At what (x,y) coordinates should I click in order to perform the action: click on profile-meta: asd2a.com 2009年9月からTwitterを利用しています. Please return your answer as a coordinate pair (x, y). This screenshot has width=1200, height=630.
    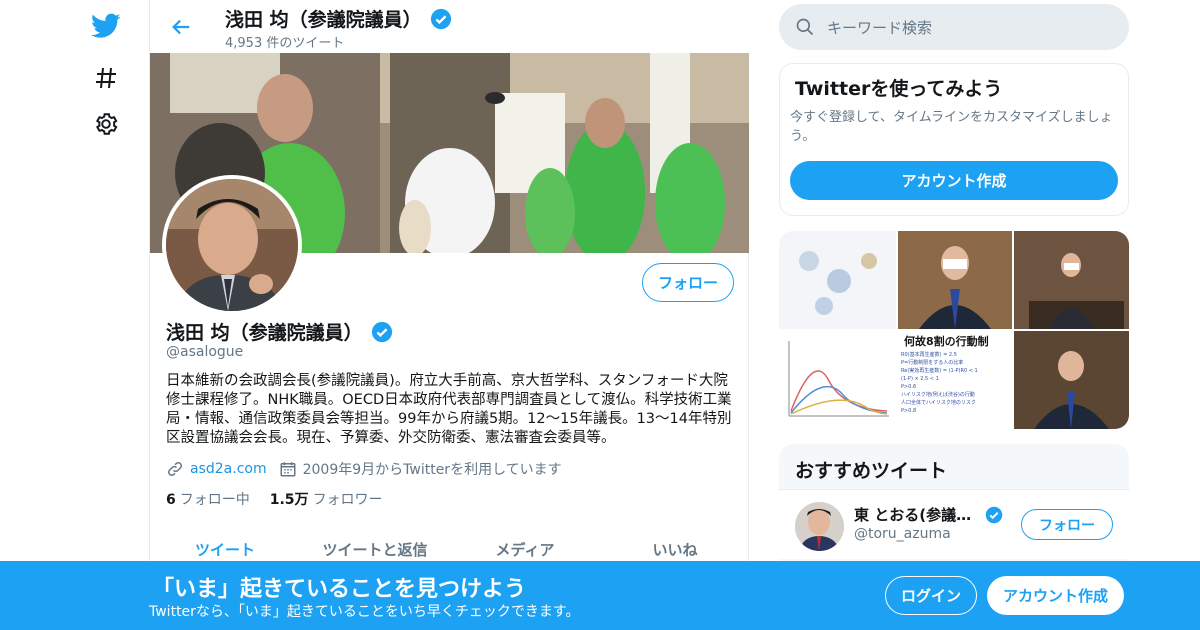
    Looking at the image, I should click on (364, 469).